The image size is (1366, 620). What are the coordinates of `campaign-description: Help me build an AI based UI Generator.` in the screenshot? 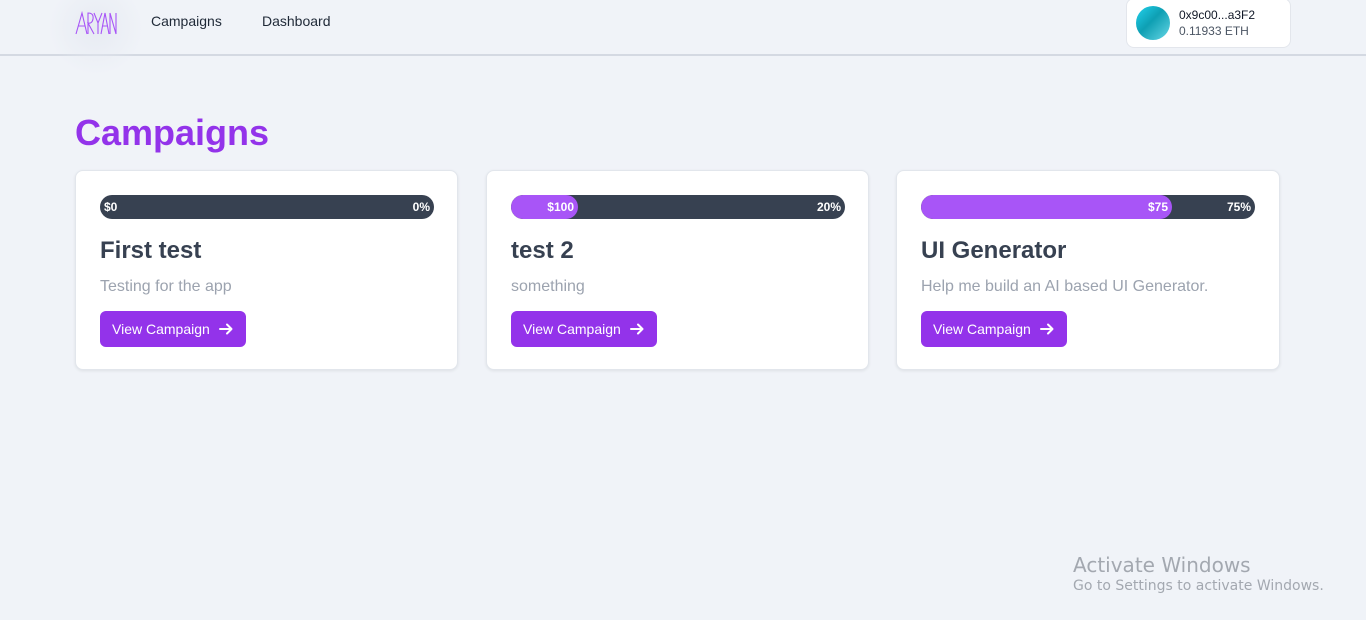 It's located at (1065, 286).